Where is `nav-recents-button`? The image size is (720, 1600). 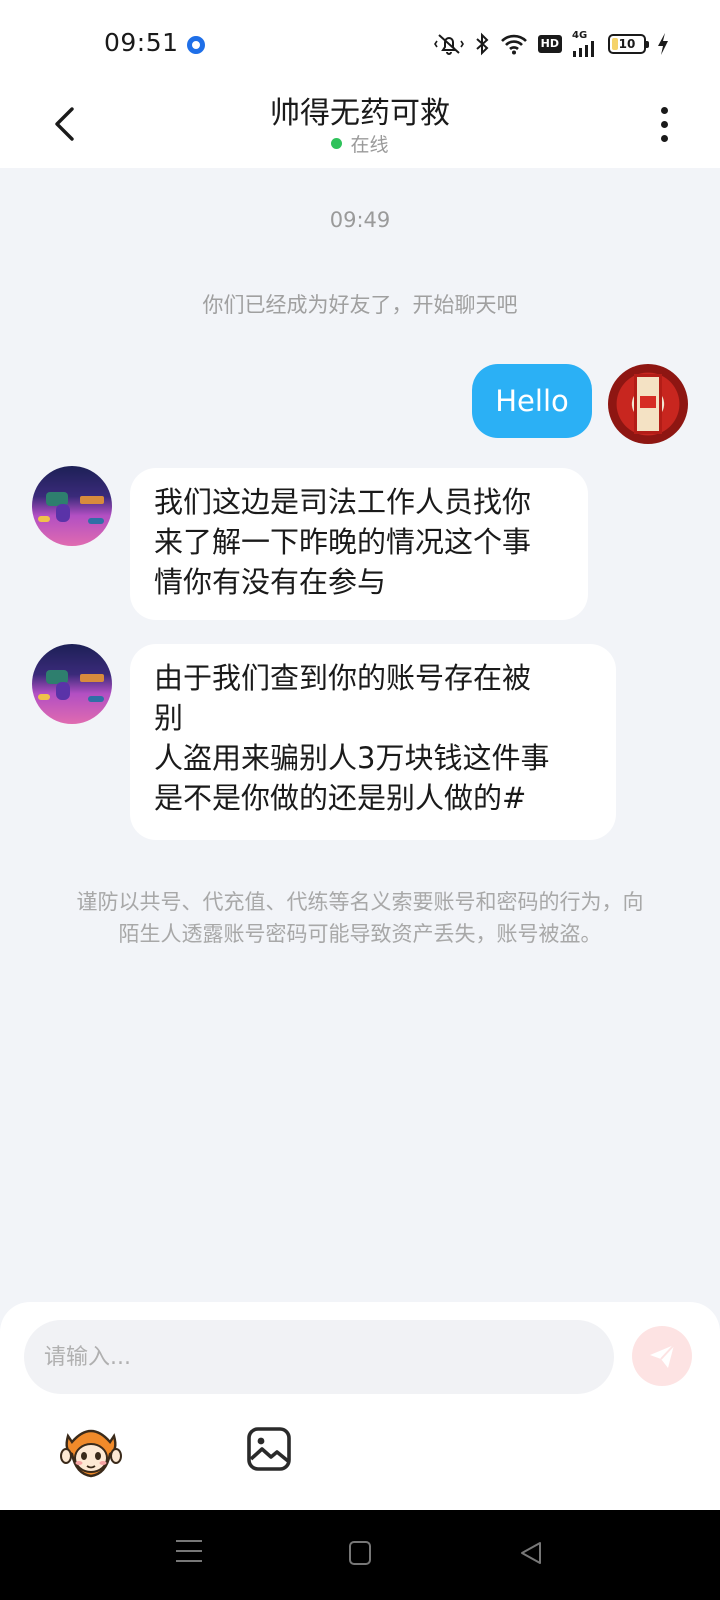 nav-recents-button is located at coordinates (189, 1553).